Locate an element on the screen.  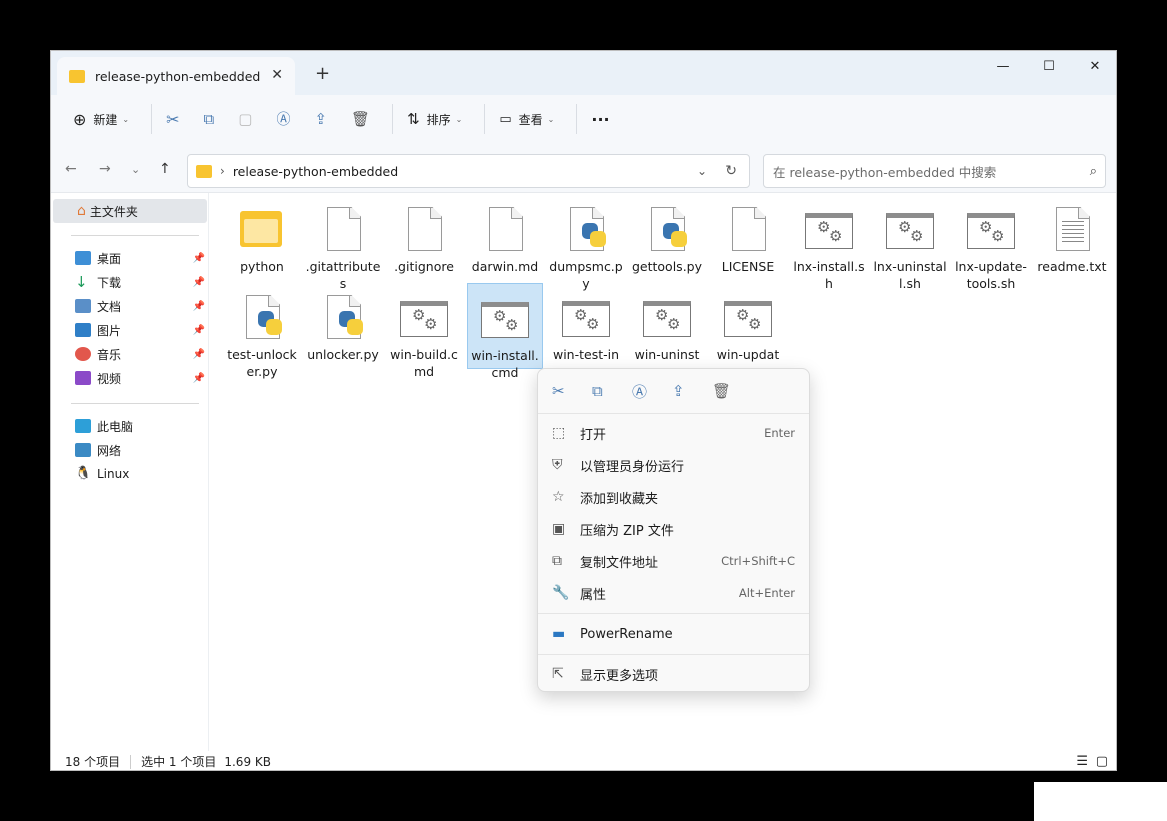
open-icon: ⬚ is located at coordinates (559, 433).